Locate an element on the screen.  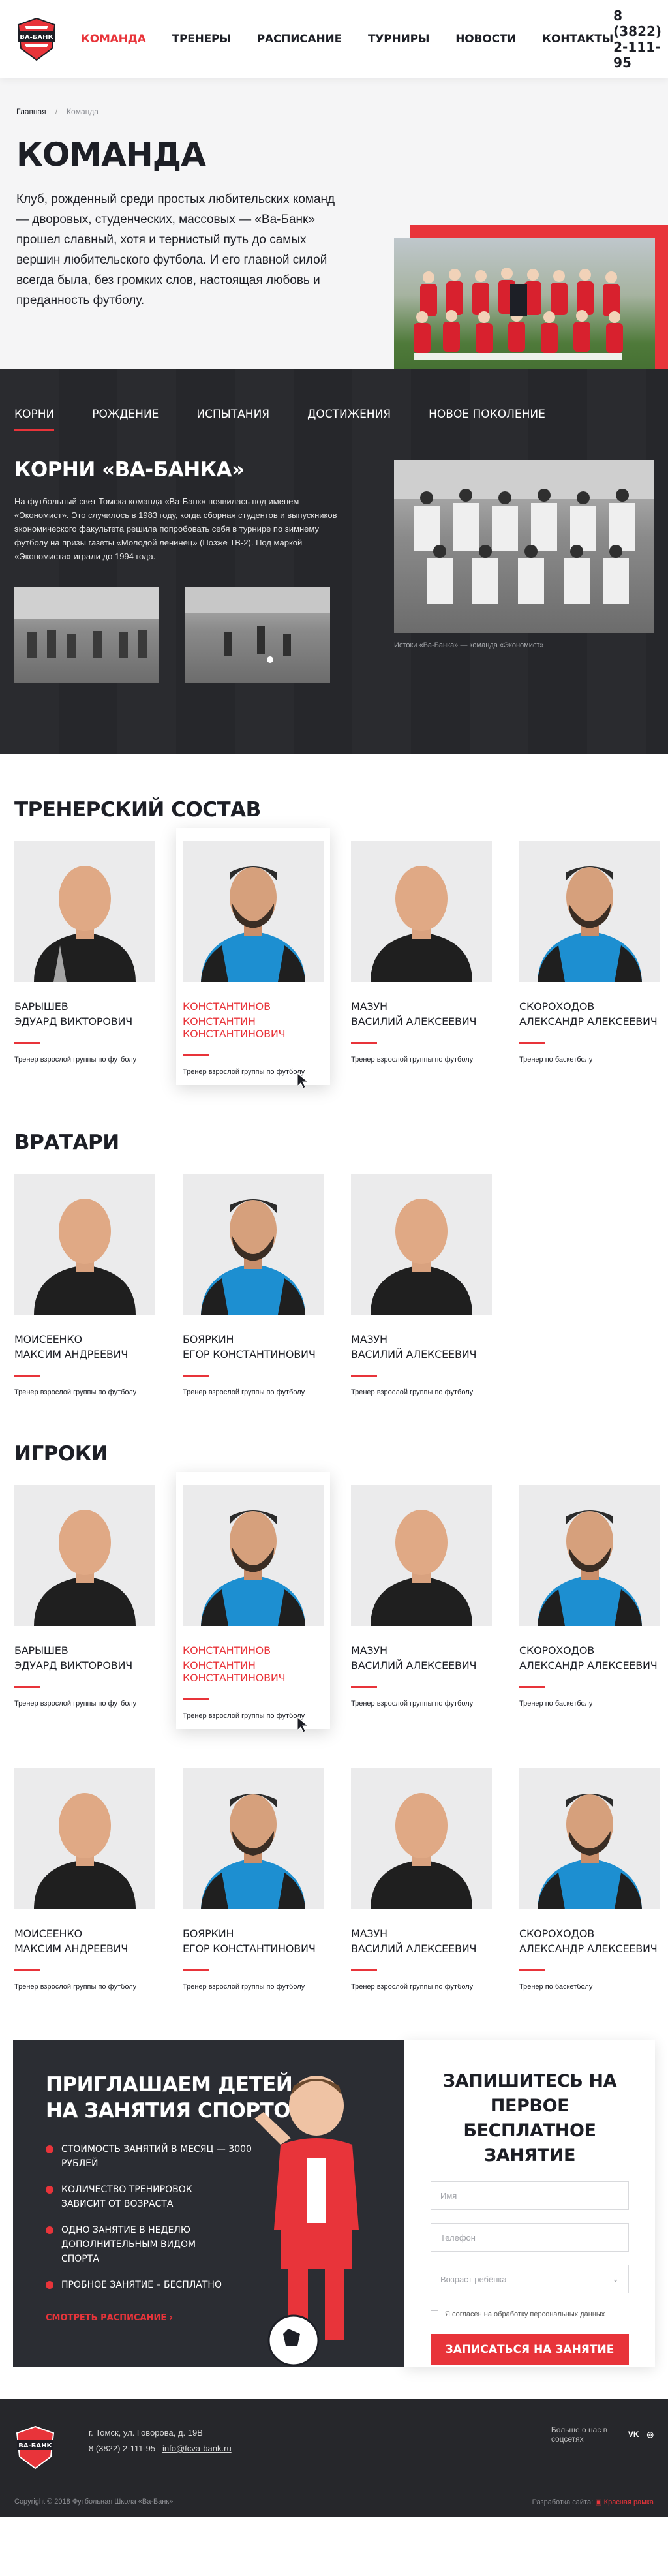
benefit-text: СТОИМОСТЬ ЗАНЯТИЙ В МЕСЯЦ — 3000 РУБЛЕЙ is located at coordinates (156, 2156).